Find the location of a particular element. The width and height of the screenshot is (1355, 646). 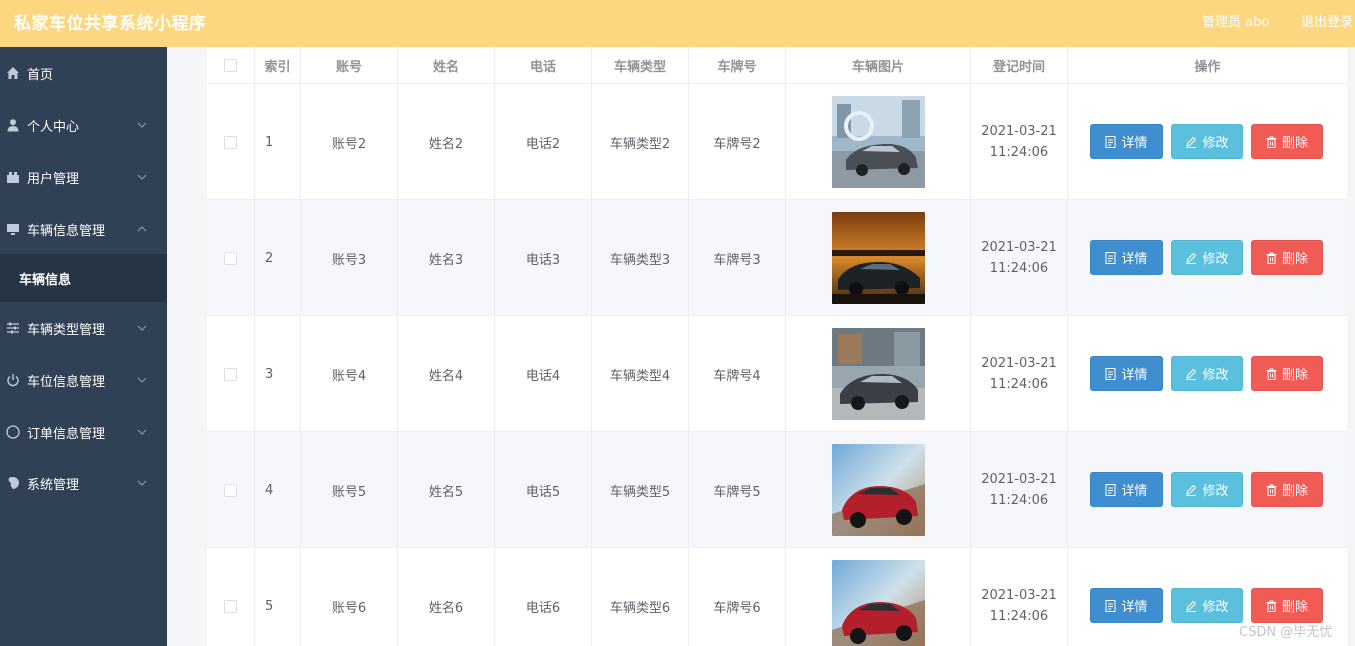

sidebar-item-system-management: 系统管理 is located at coordinates (83, 483).